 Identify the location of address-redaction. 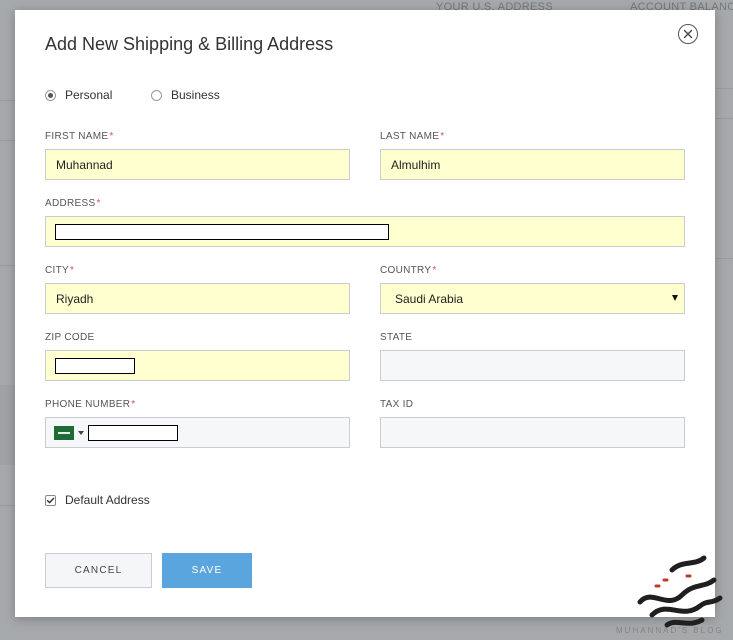
(222, 232).